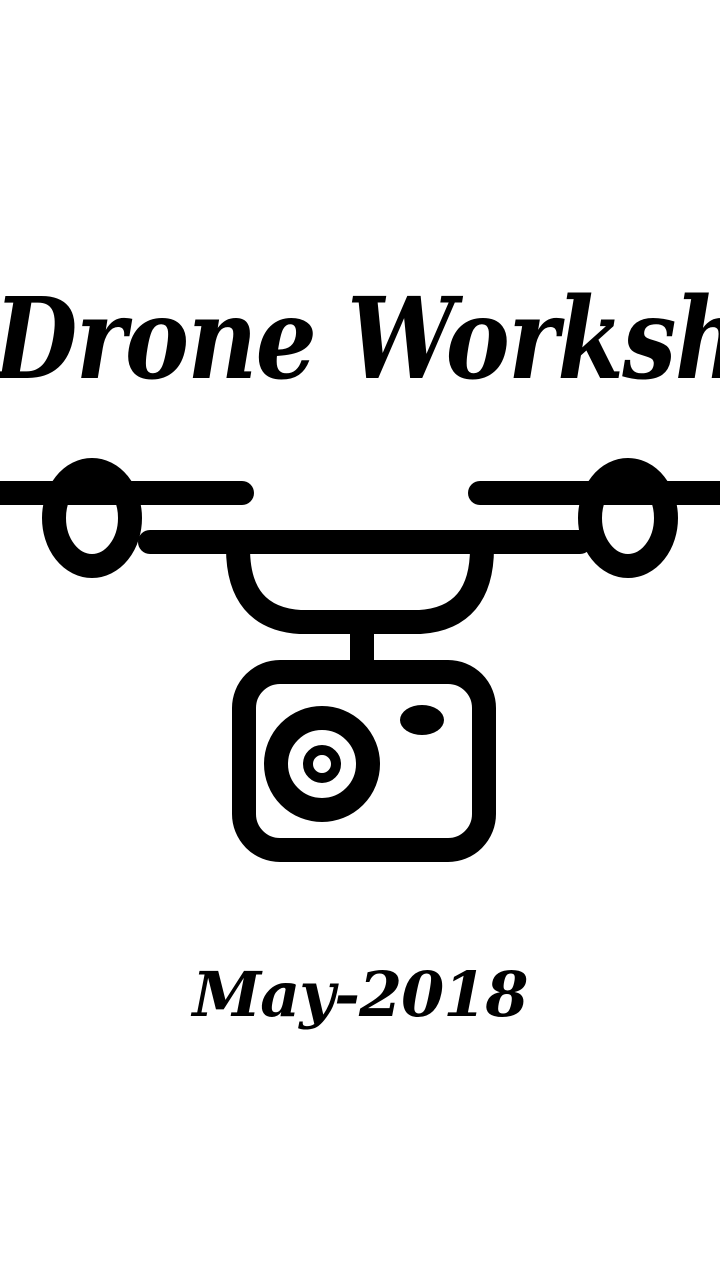 This screenshot has height=1280, width=720. What do you see at coordinates (360, 339) in the screenshot?
I see `poster-title: Drone Workshop` at bounding box center [360, 339].